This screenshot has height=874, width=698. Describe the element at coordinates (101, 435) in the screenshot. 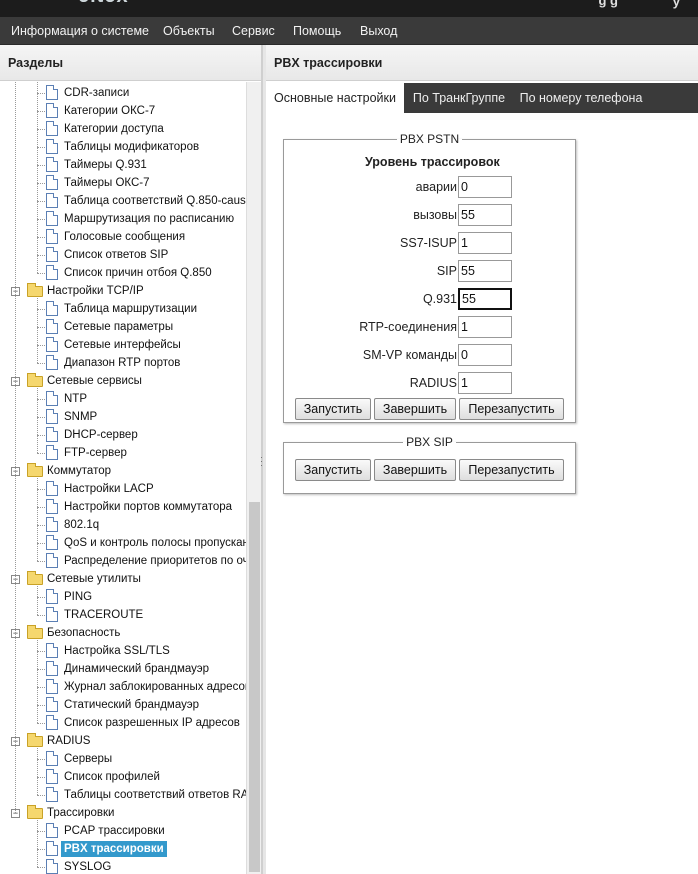

I see `tree-item-label: DHCP-сервер` at that location.